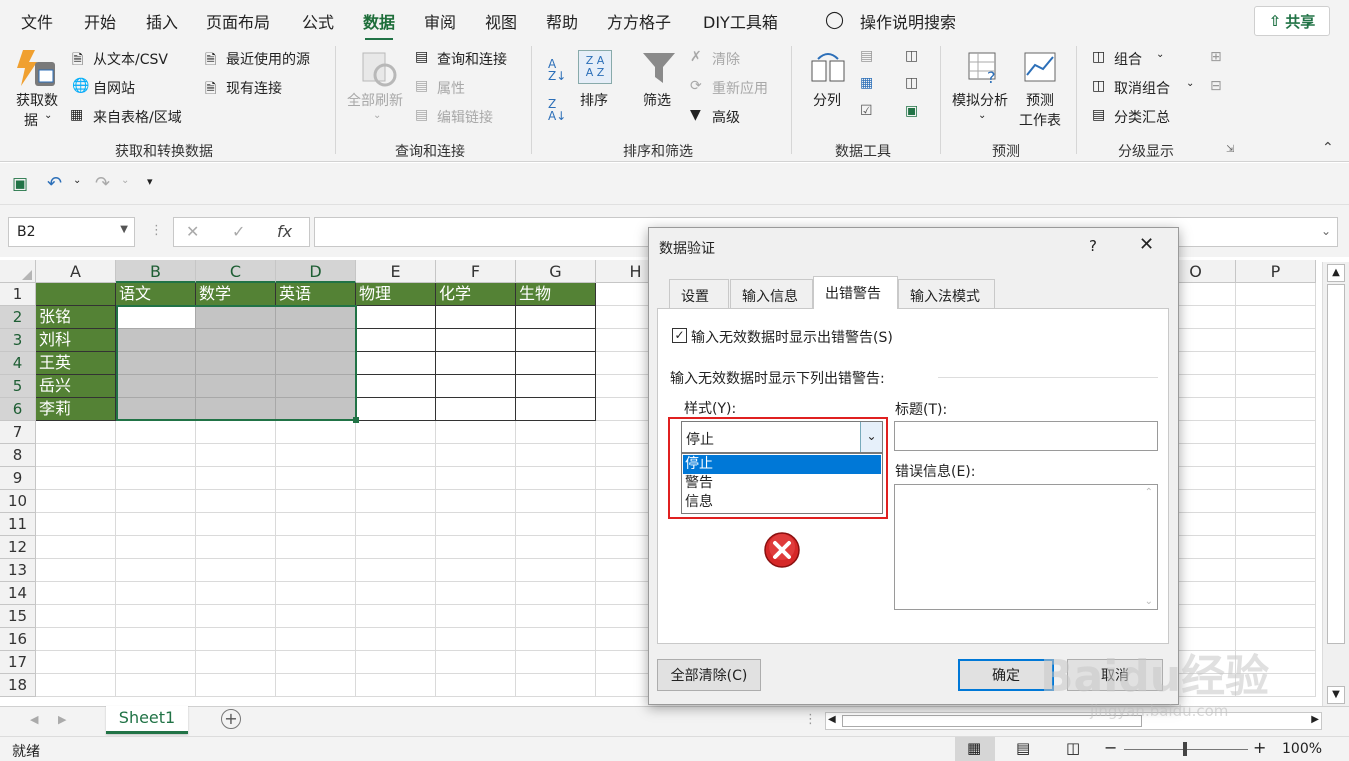  I want to click on scroll-right-icon: ▶, so click(1315, 719).